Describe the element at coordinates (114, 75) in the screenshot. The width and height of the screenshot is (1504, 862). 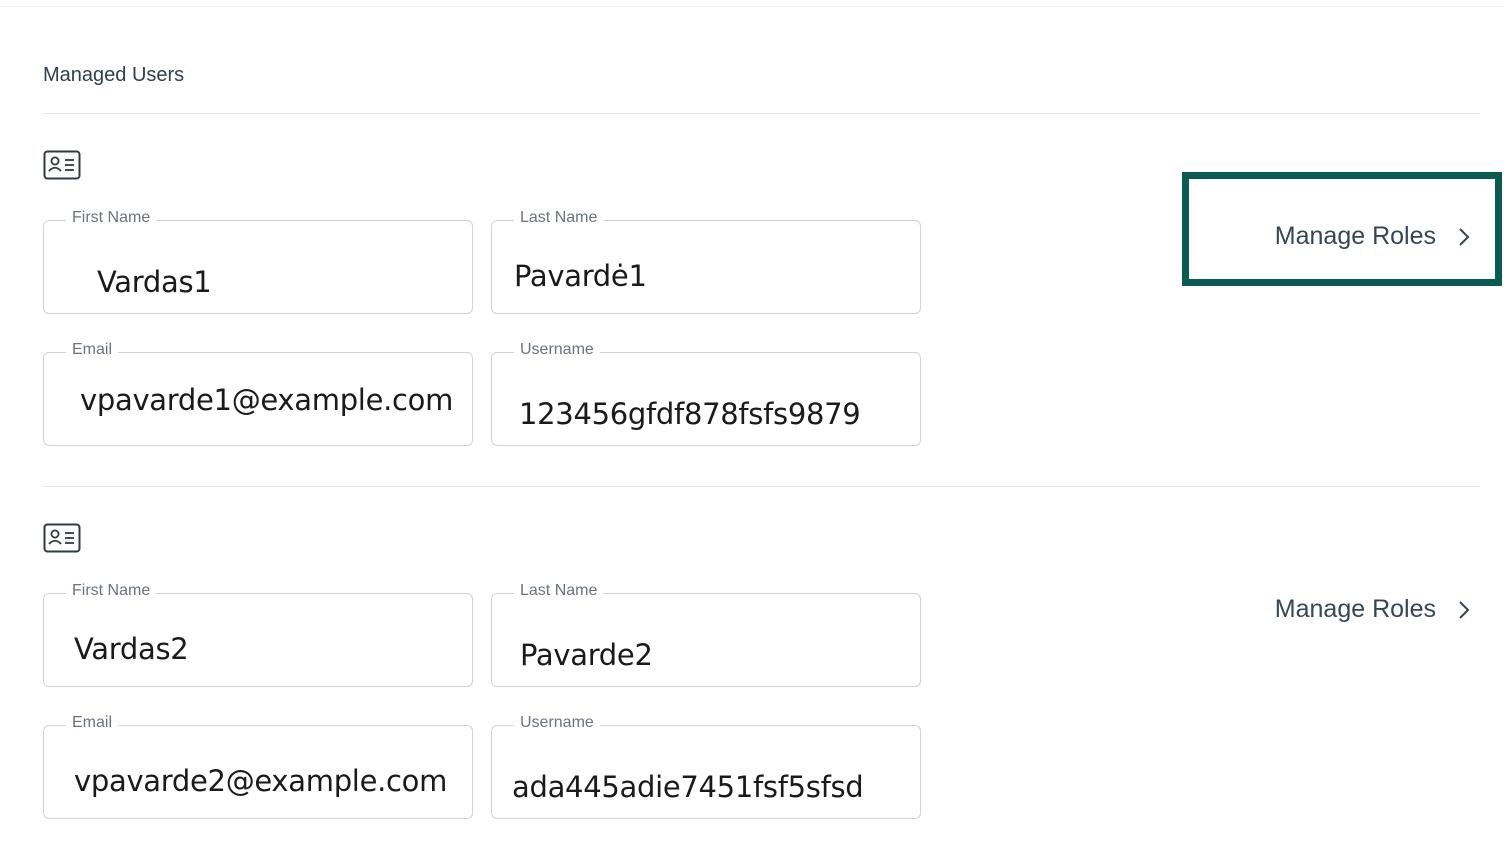
I see `section-title: Managed Users` at that location.